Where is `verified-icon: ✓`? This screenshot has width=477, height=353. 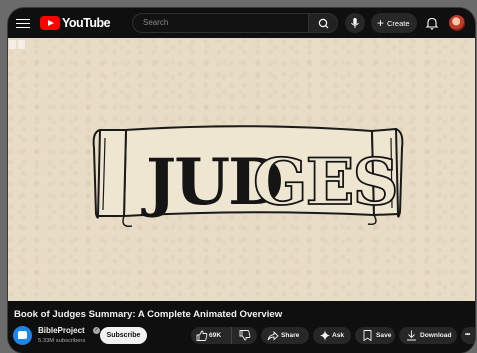 verified-icon: ✓ is located at coordinates (96, 330).